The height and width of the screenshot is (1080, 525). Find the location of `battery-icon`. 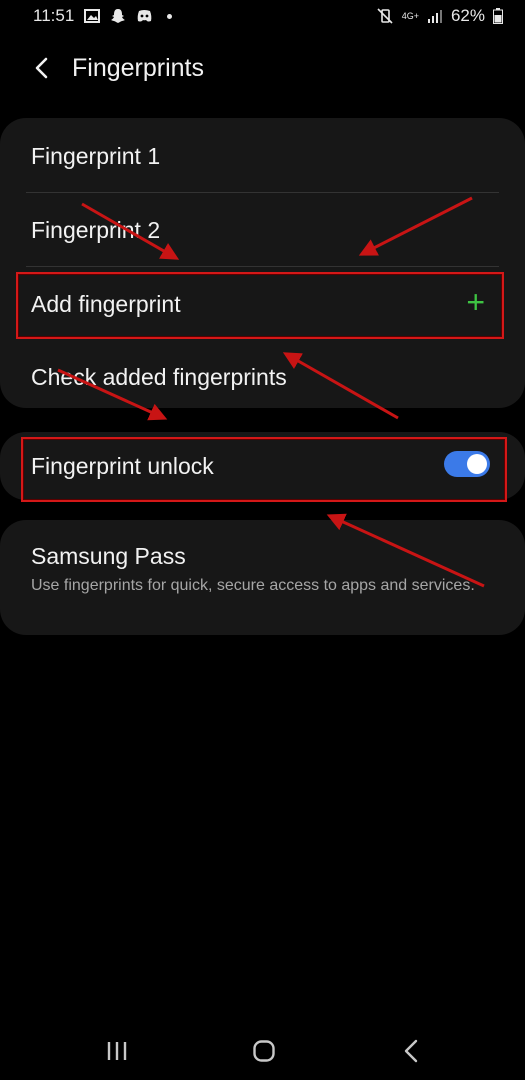

battery-icon is located at coordinates (498, 16).